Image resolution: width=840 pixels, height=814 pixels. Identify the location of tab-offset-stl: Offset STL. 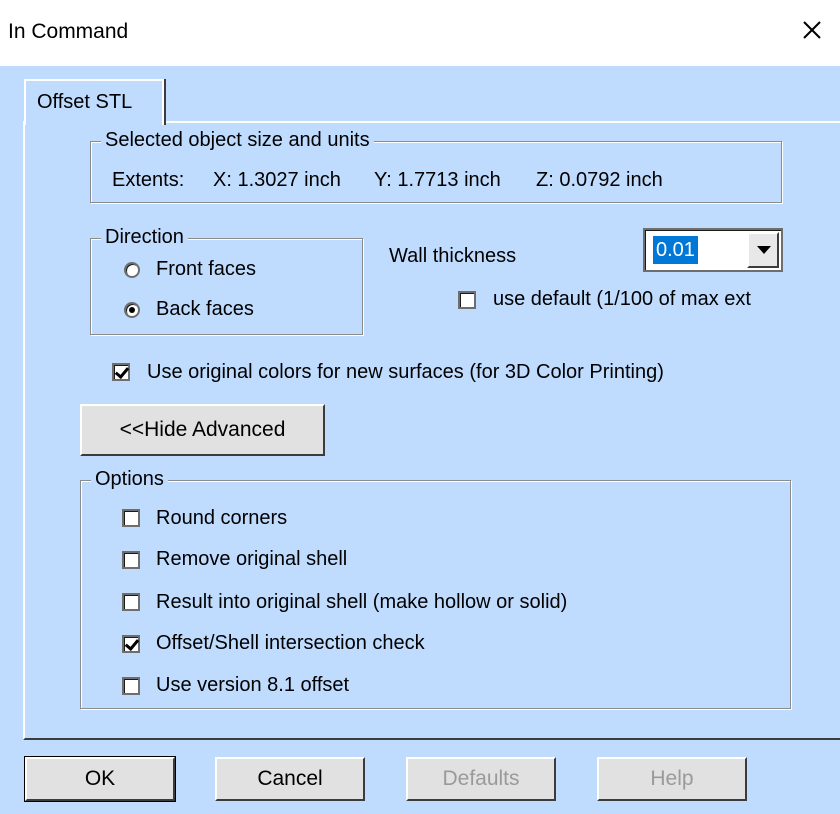
(94, 102).